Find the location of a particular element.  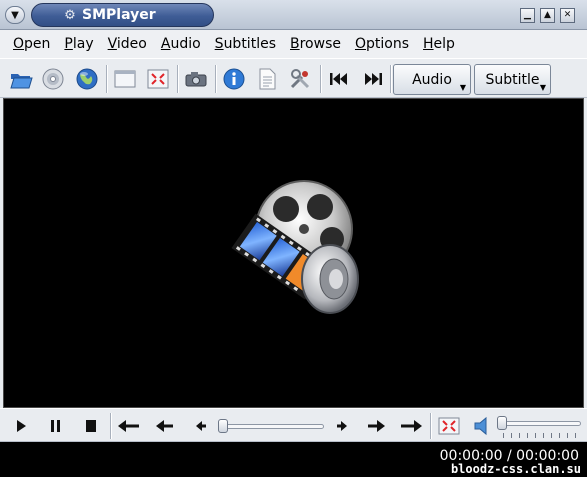

fullscreen-button is located at coordinates (158, 79).